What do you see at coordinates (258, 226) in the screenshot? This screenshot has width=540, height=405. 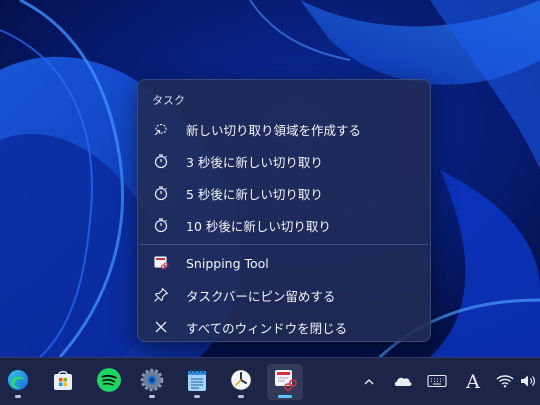 I see `menu-item-label: 10 秒後に新しい切り取り` at bounding box center [258, 226].